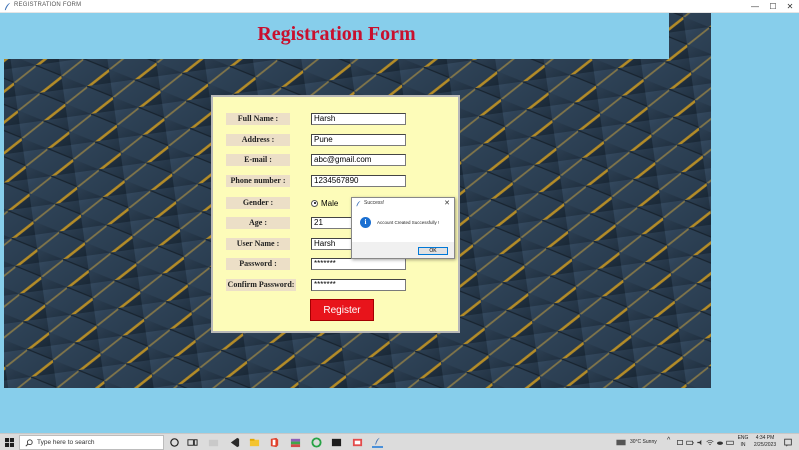 This screenshot has height=450, width=799. What do you see at coordinates (358, 119) in the screenshot?
I see `full-name-input: Harsh` at bounding box center [358, 119].